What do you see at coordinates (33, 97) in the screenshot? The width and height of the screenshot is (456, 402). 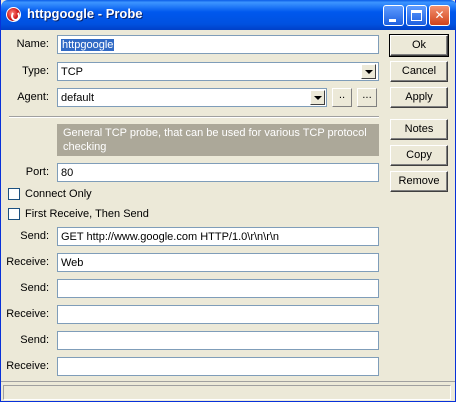 I see `agent-label: Agent:` at bounding box center [33, 97].